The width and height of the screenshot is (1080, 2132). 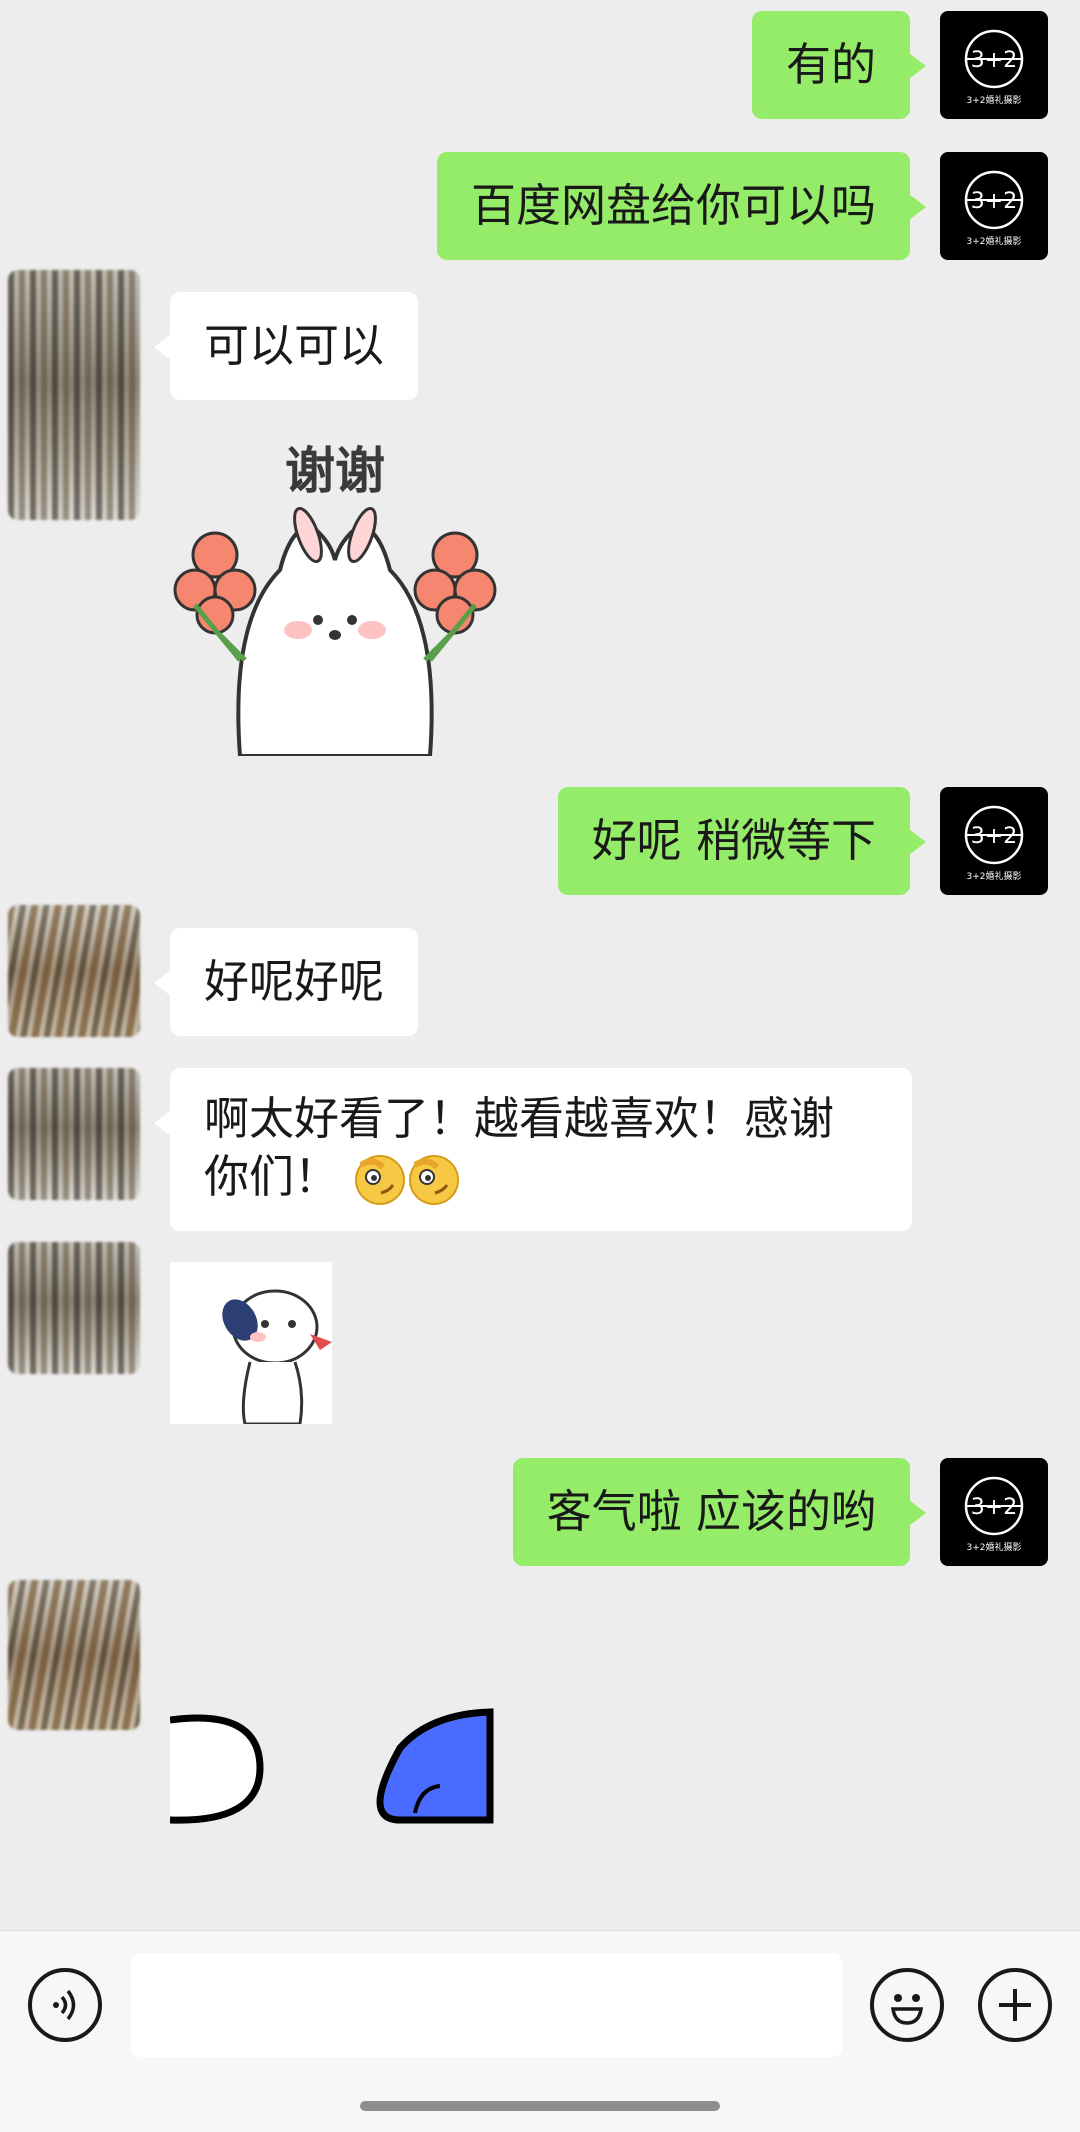 I want to click on message-bubble-received: 啊太好看了！越看越喜欢！感谢你们！, so click(x=533, y=1149).